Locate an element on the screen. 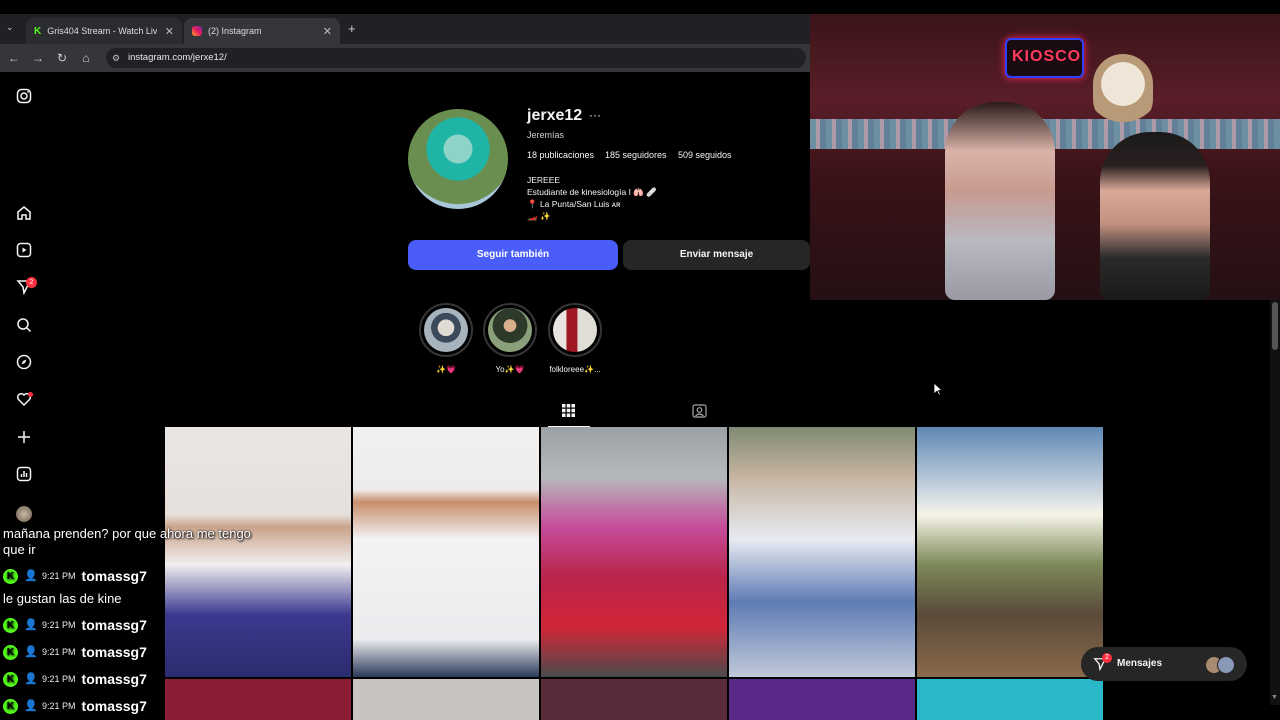 The height and width of the screenshot is (720, 1280). bio-line: Estudiante de kinesiología I 🫁 🩹 is located at coordinates (592, 192).